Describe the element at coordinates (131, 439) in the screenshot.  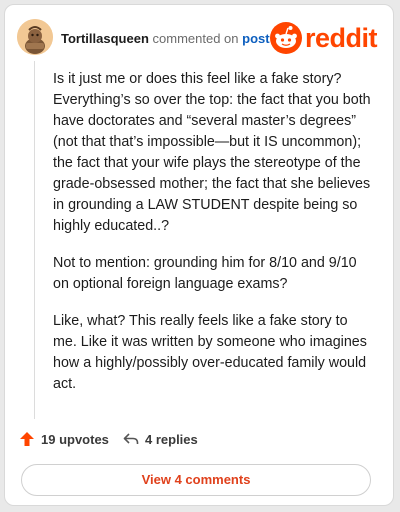
I see `reply-arrow-icon` at that location.